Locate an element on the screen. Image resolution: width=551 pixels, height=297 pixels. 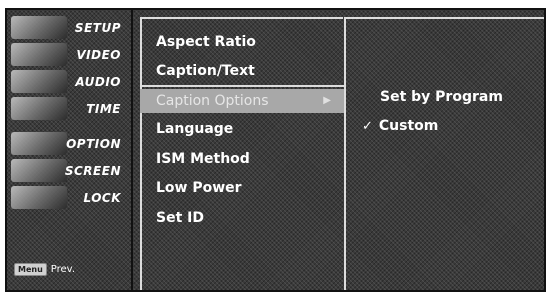
menu-item-aspect-ratio: Aspect Ratio is located at coordinates (206, 42).